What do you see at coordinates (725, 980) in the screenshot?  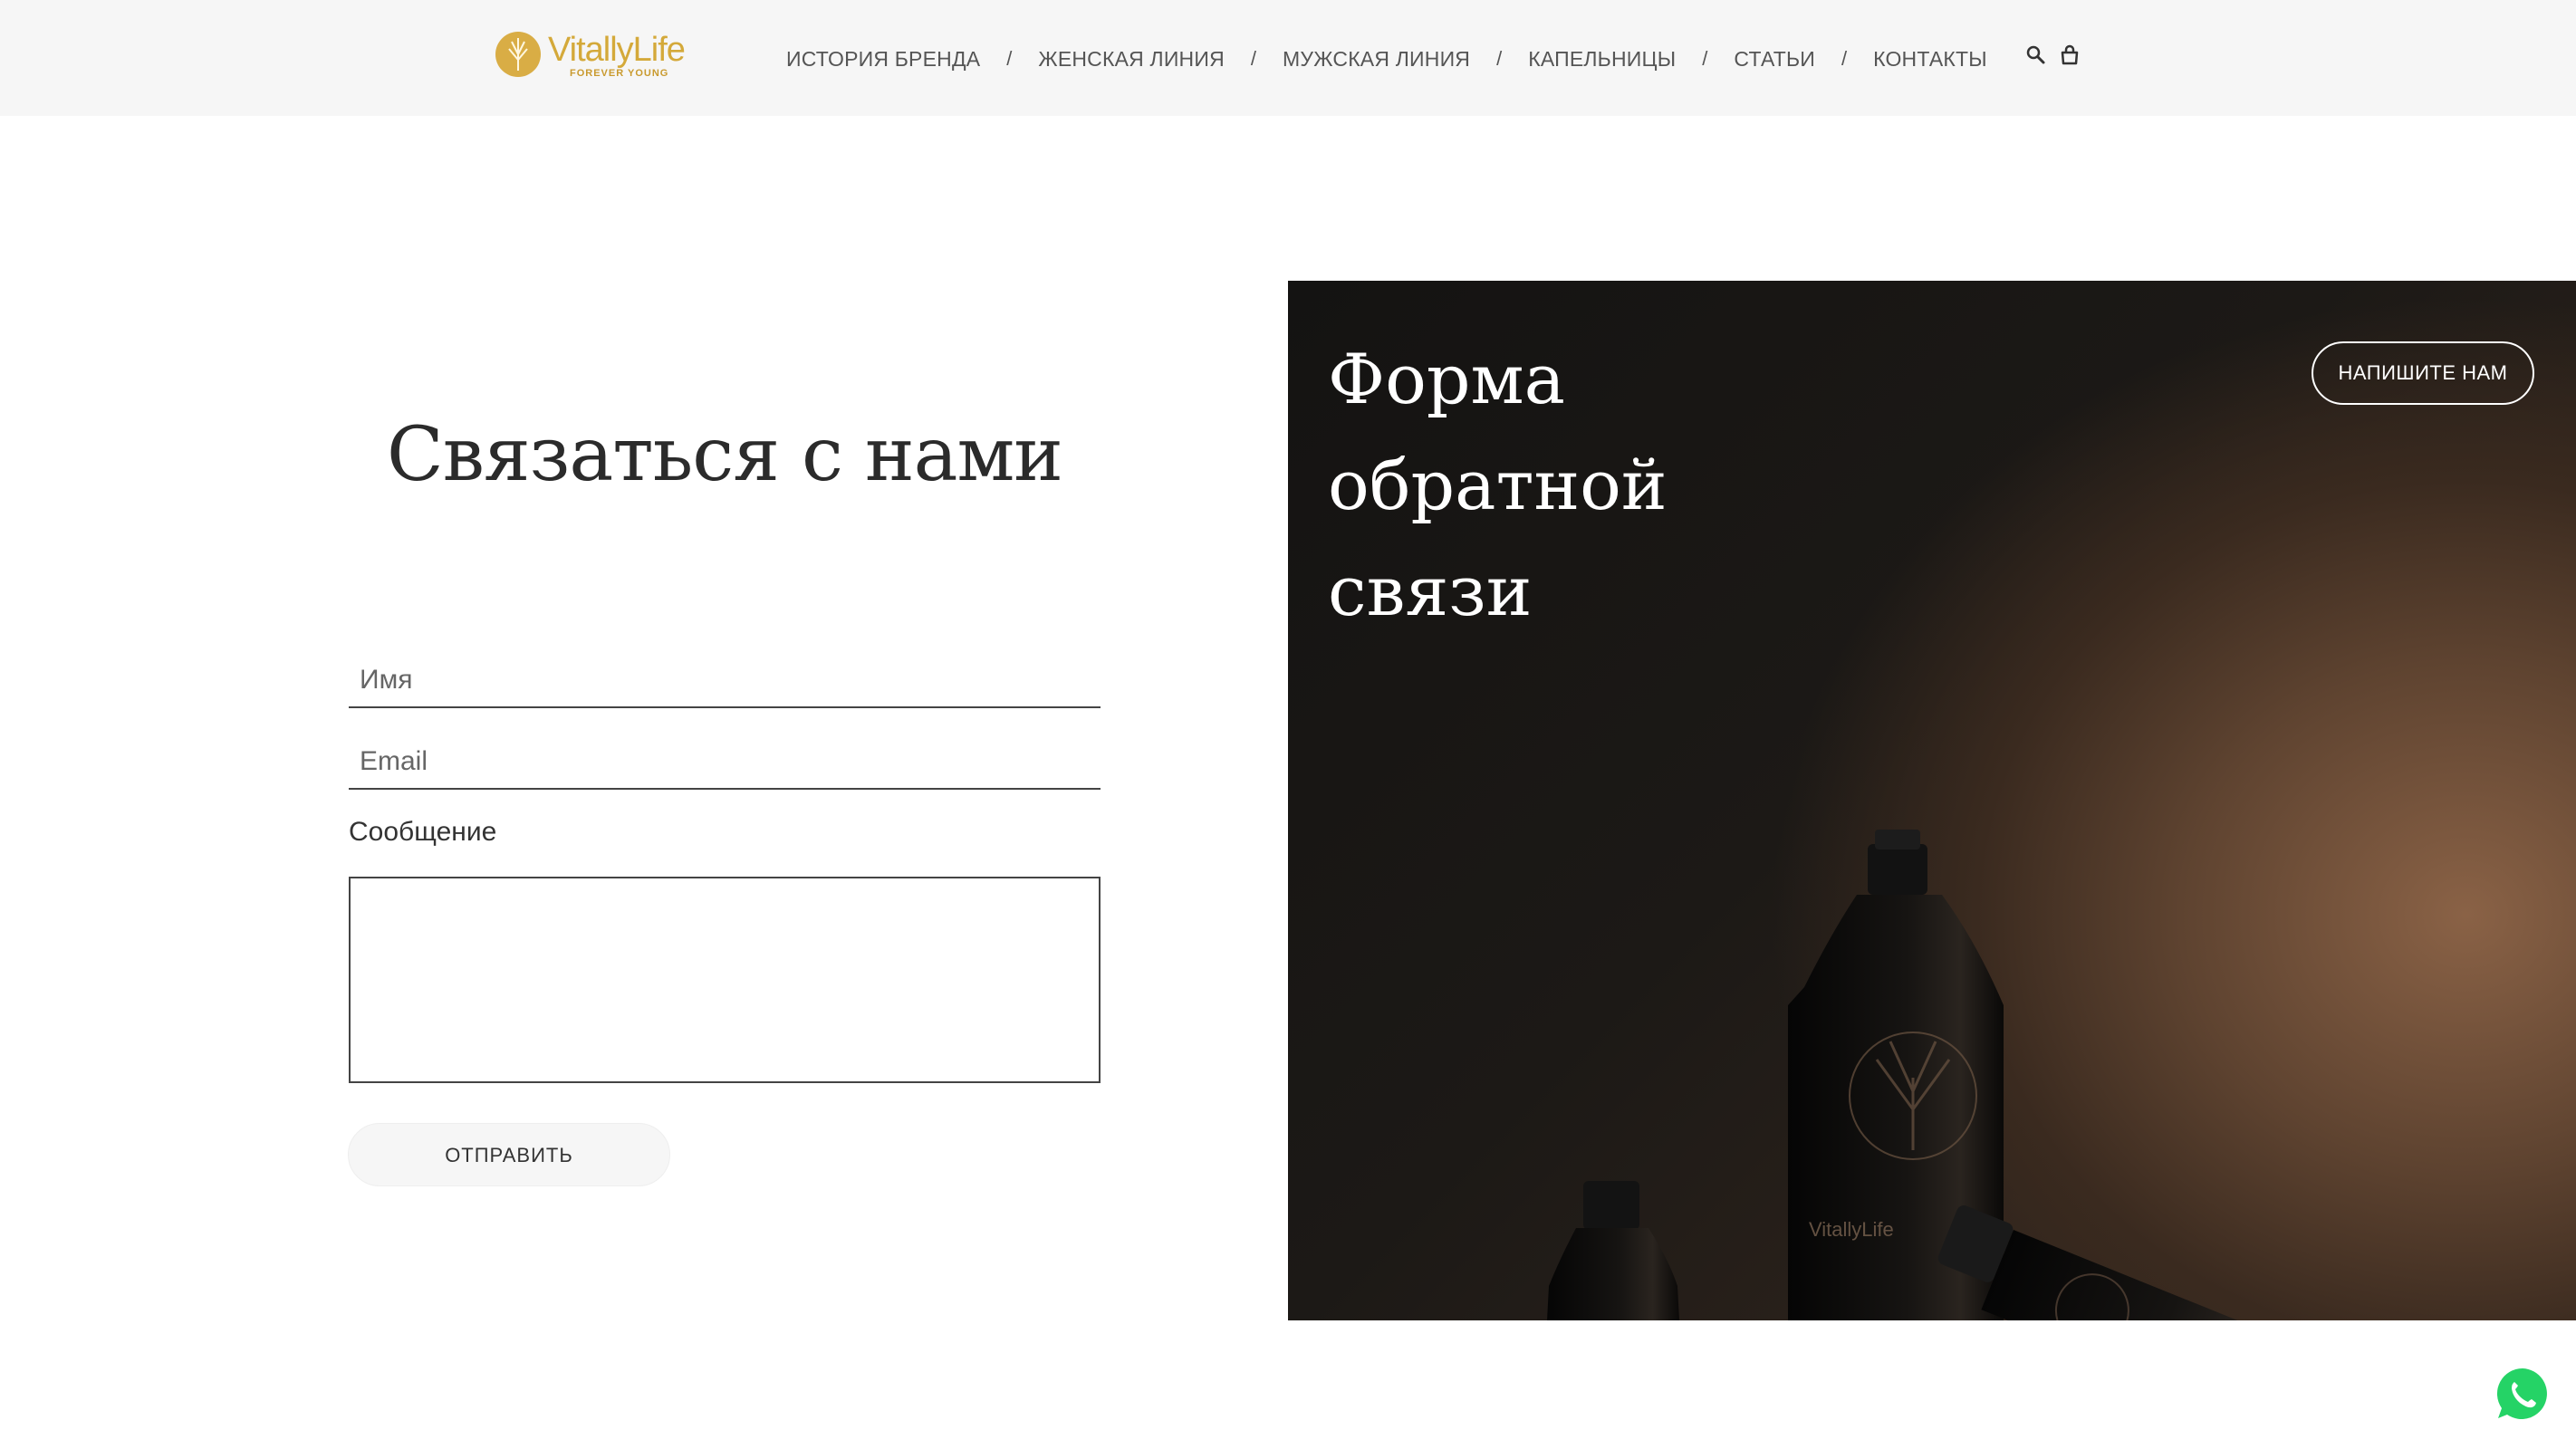 I see `message-textarea` at bounding box center [725, 980].